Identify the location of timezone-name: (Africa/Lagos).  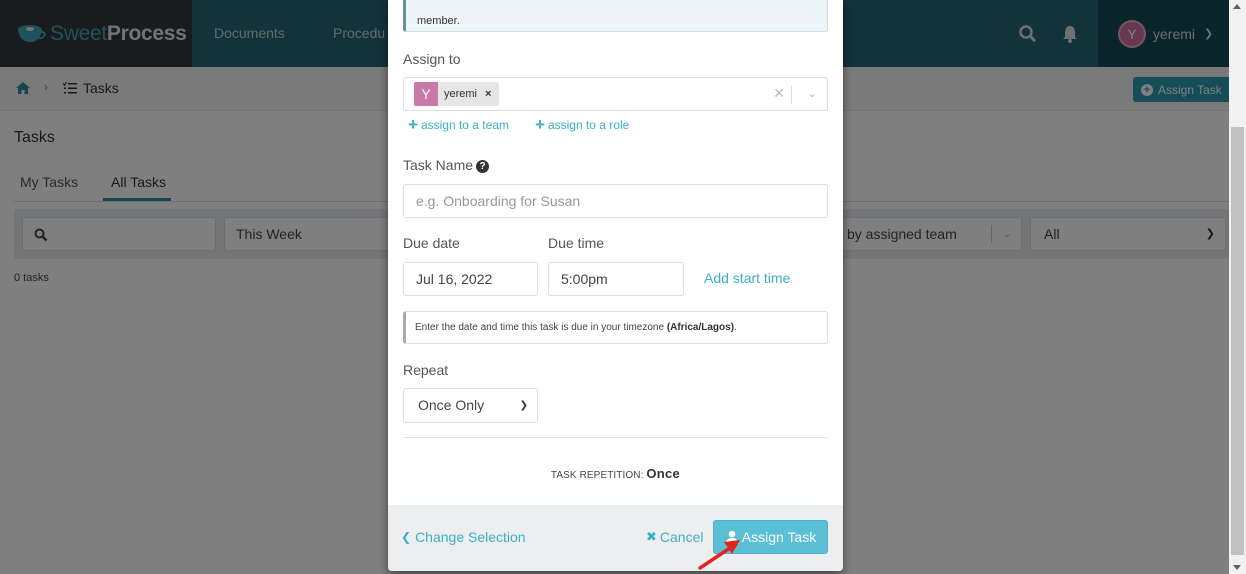
(700, 327).